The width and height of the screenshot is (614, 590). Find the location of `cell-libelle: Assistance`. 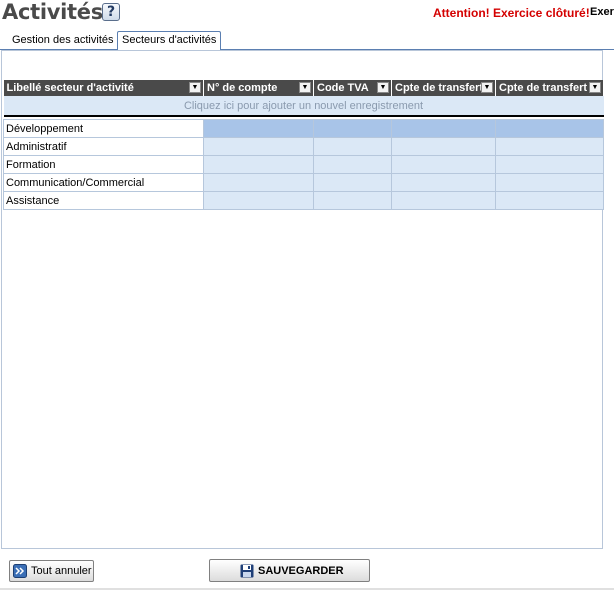

cell-libelle: Assistance is located at coordinates (103, 200).